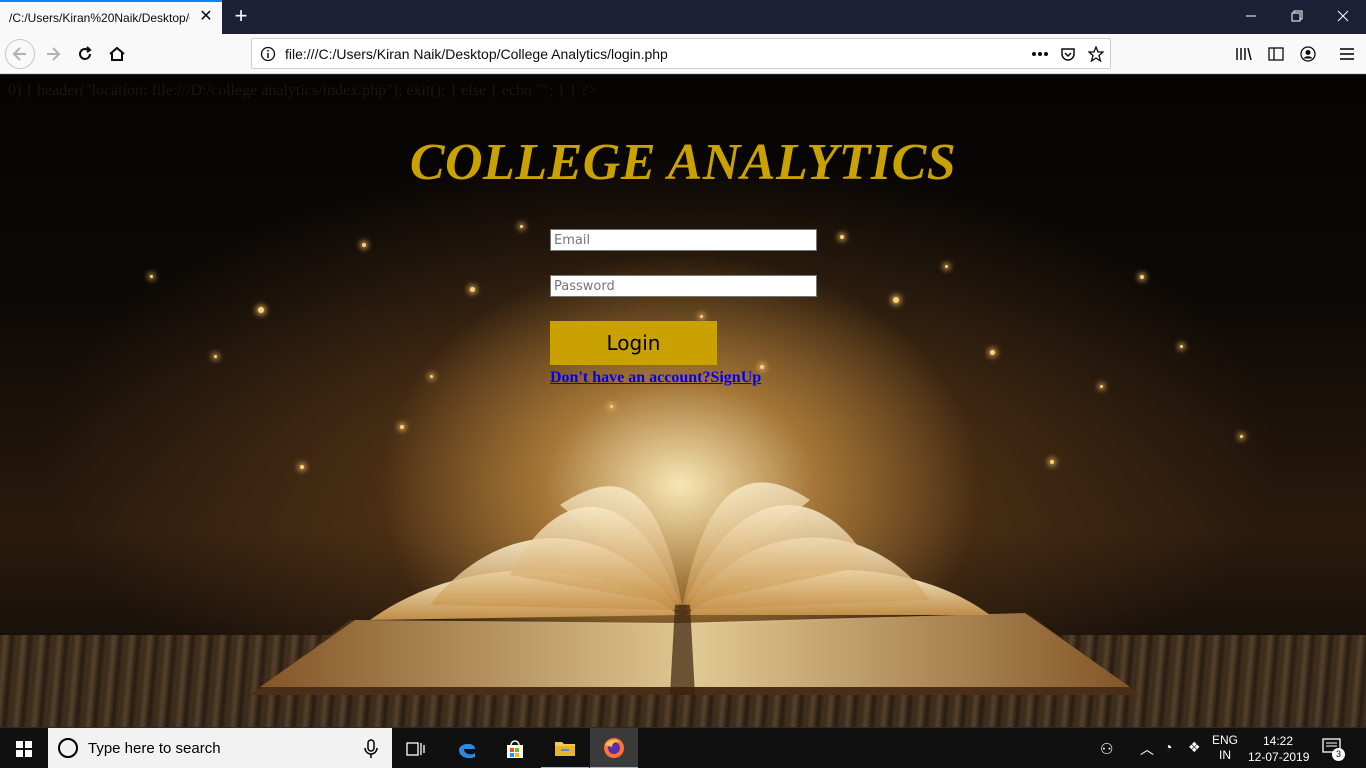 This screenshot has width=1366, height=768. What do you see at coordinates (683, 162) in the screenshot?
I see `app-title: COLLEGE ANALYTICS` at bounding box center [683, 162].